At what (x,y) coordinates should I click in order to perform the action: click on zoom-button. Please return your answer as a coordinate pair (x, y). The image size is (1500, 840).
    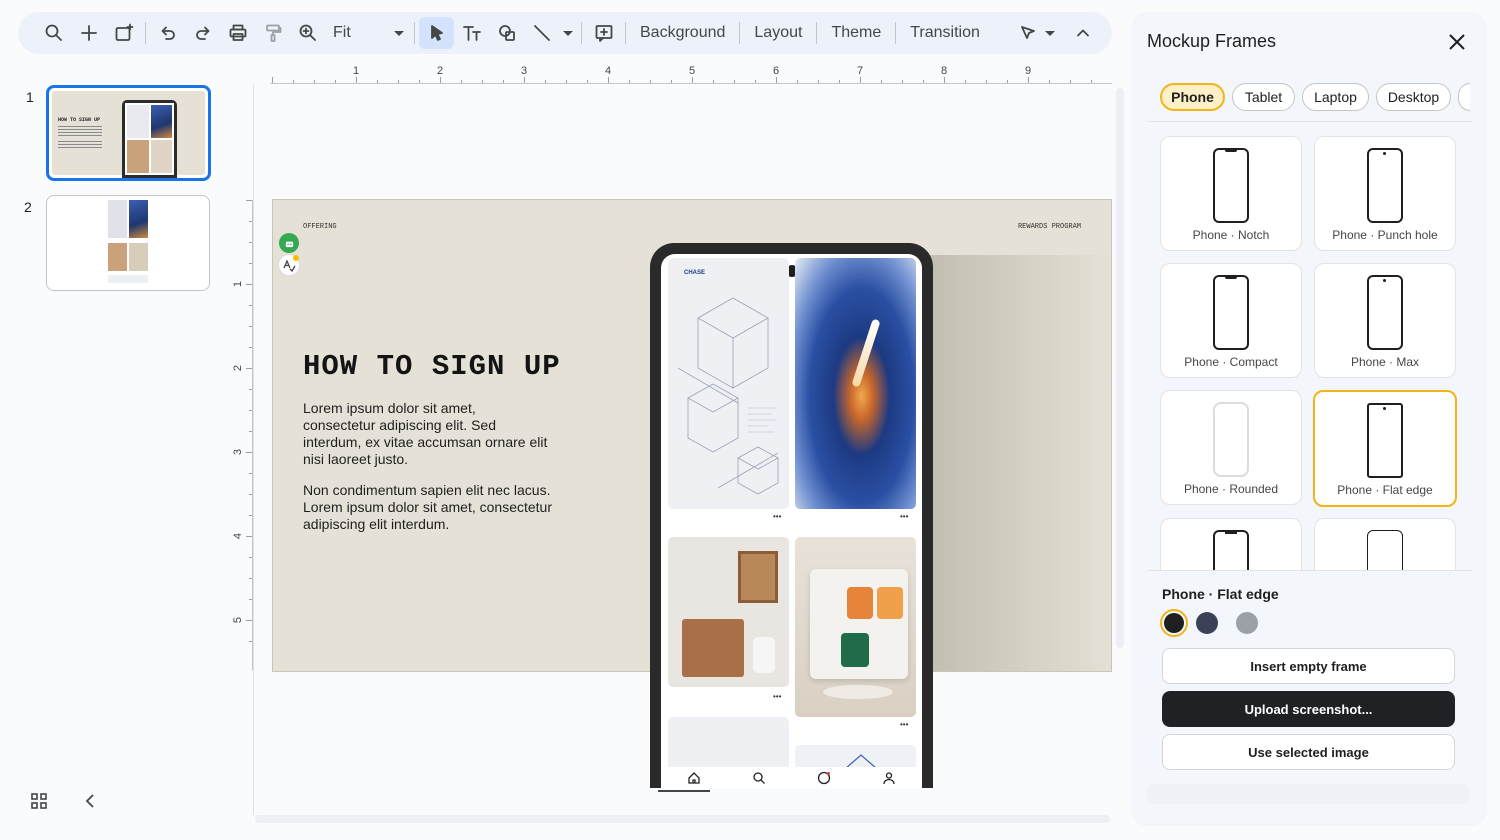
    Looking at the image, I should click on (307, 33).